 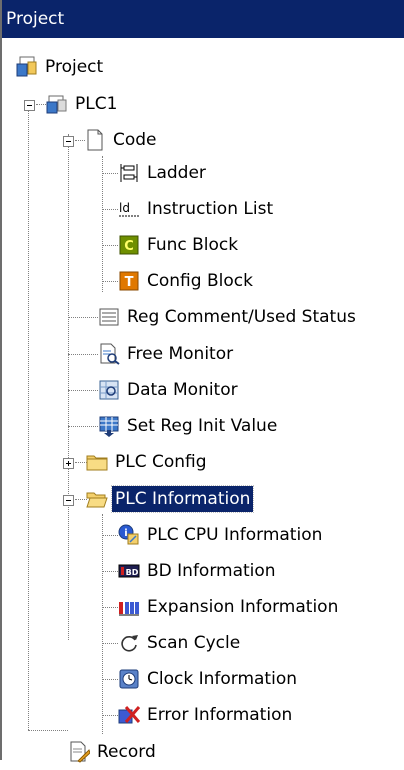 I want to click on instruction-list-icon: ld, so click(x=129, y=209).